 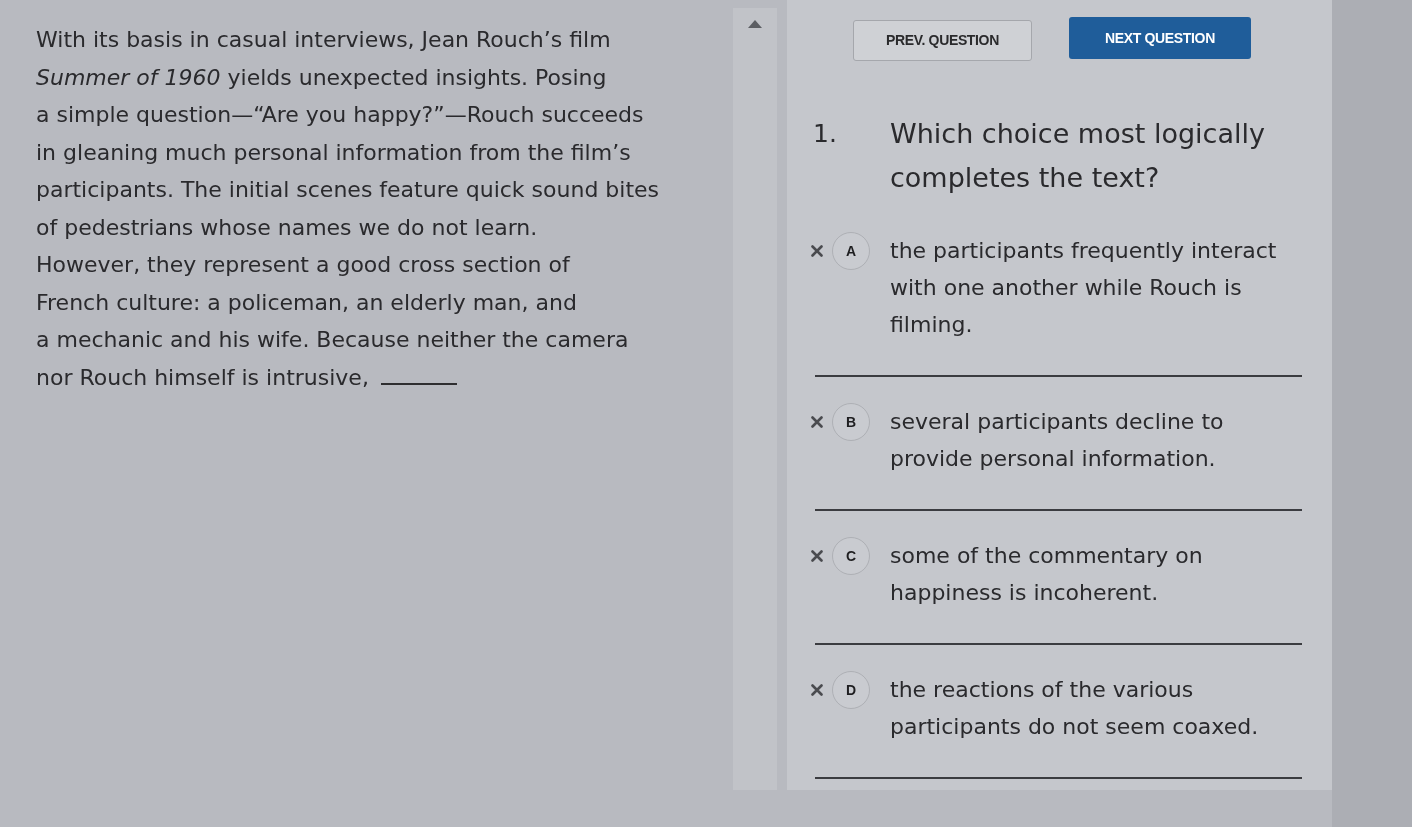 I want to click on choice-text: several participants decline to provide personal information., so click(x=1057, y=440).